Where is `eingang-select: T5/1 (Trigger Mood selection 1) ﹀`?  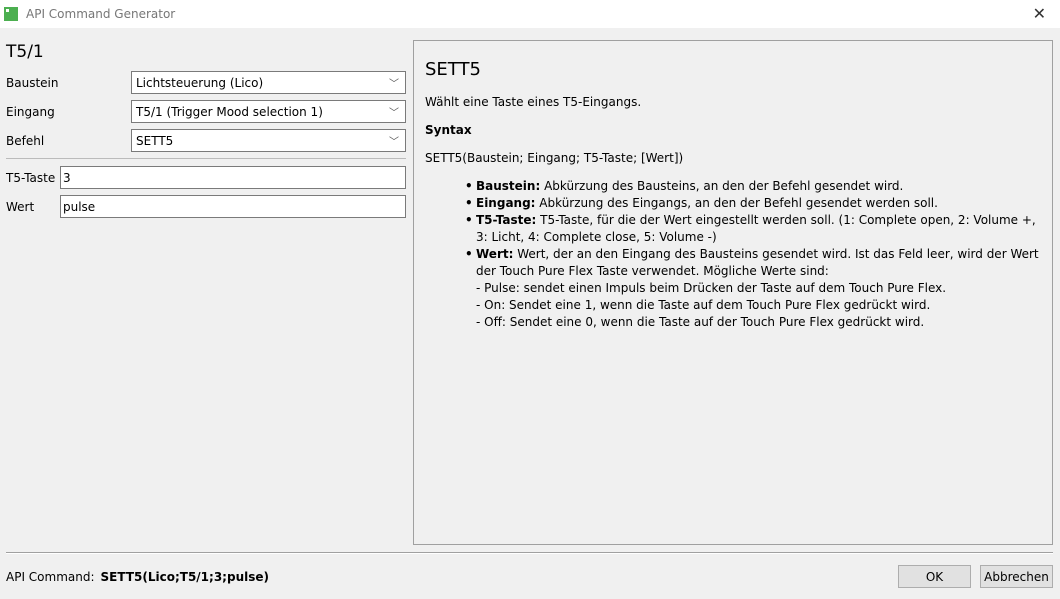
eingang-select: T5/1 (Trigger Mood selection 1) ﹀ is located at coordinates (268, 111).